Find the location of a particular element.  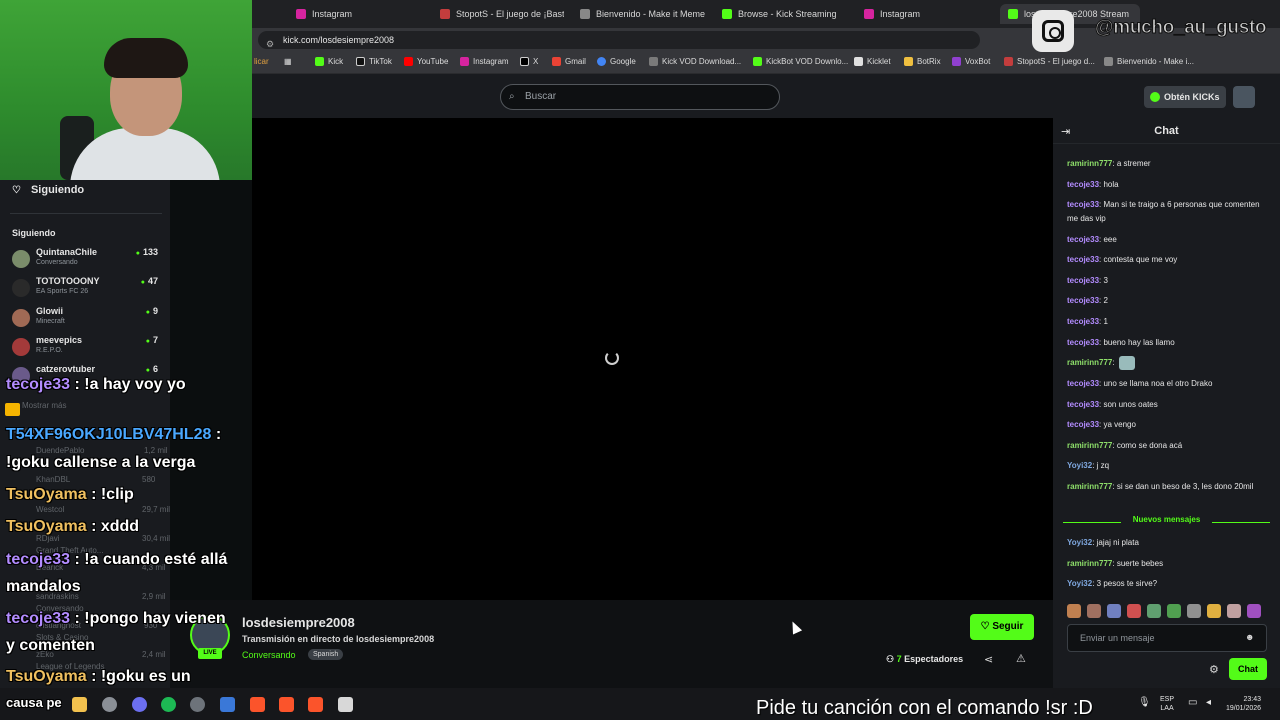

gear-icon: ⚙ is located at coordinates (1214, 669).